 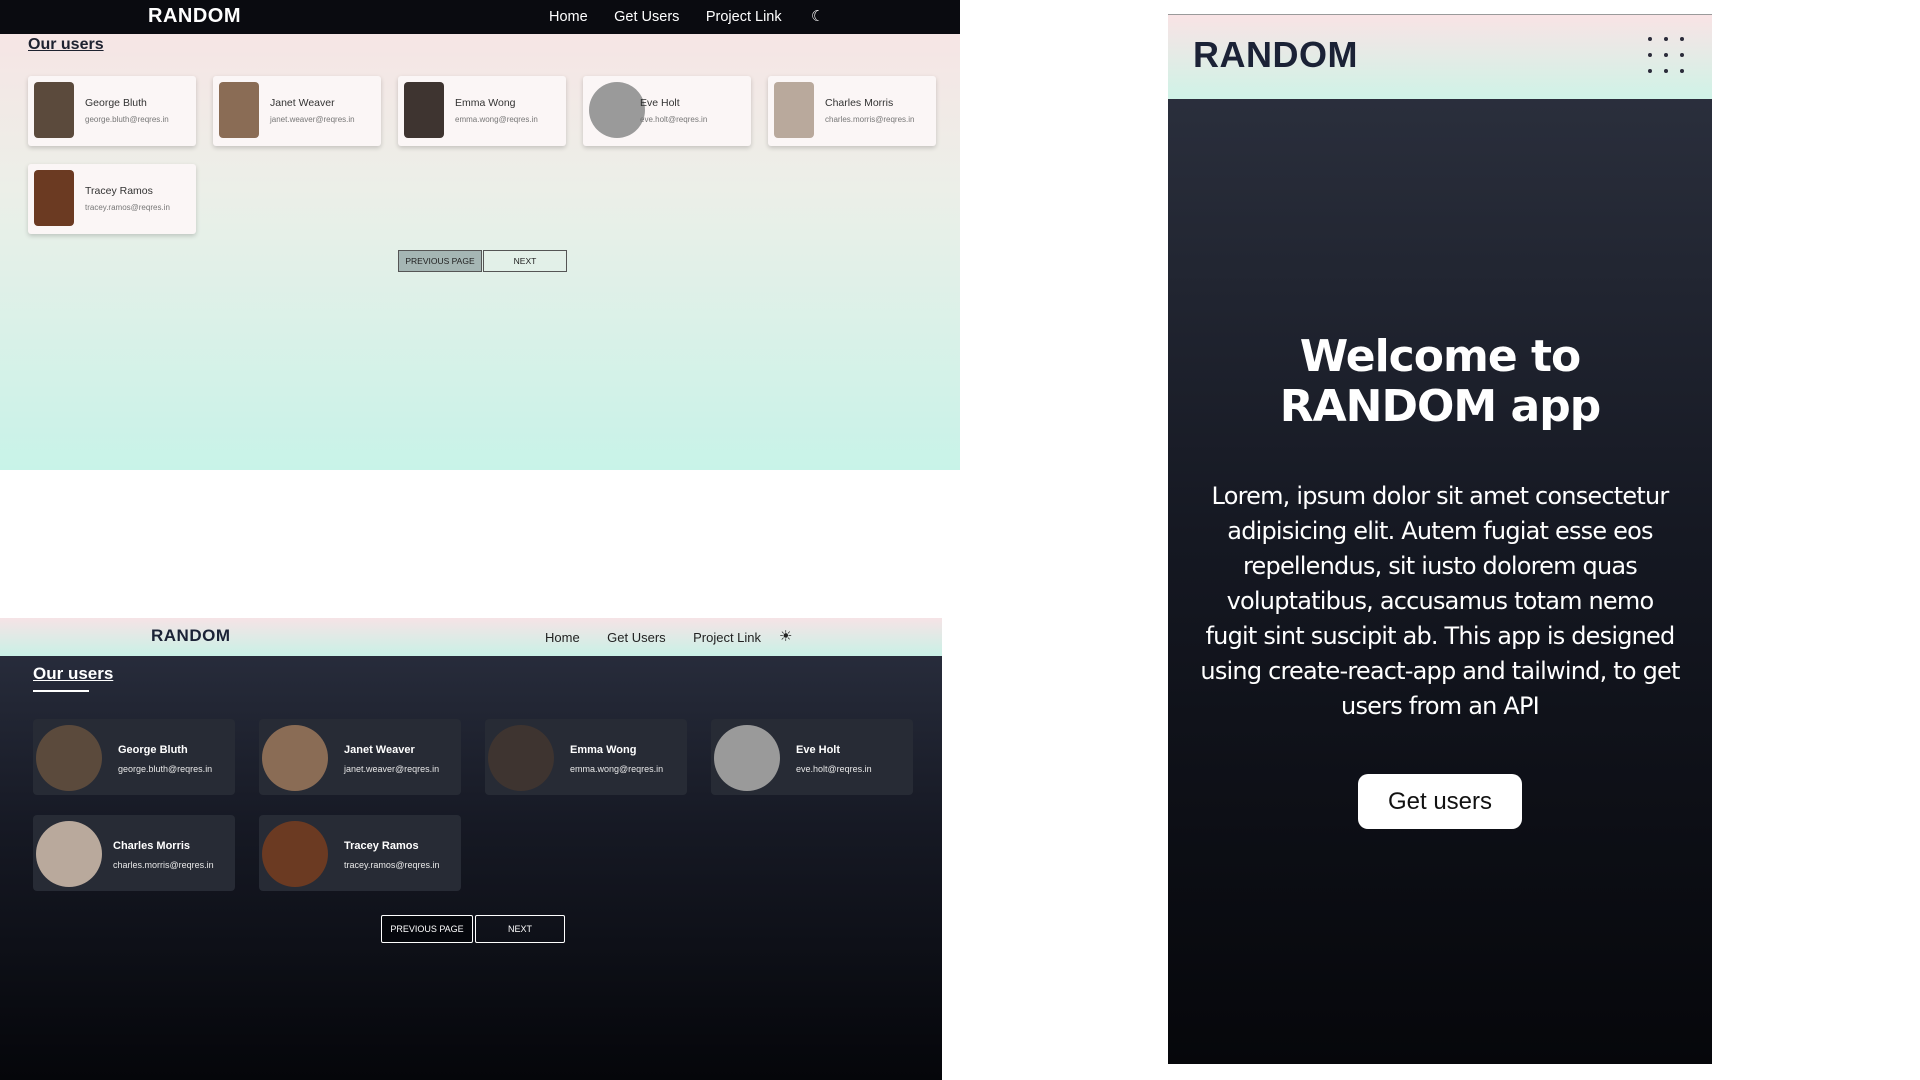 I want to click on welcome-heading: Welcome to RANDOM app, so click(x=1440, y=381).